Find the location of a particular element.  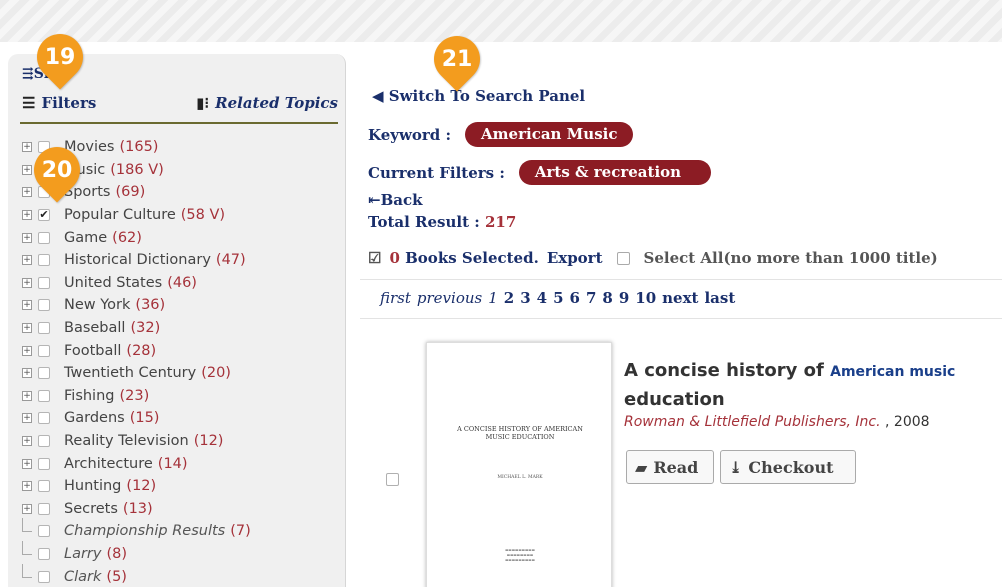

facet-label: New York is located at coordinates (97, 305).